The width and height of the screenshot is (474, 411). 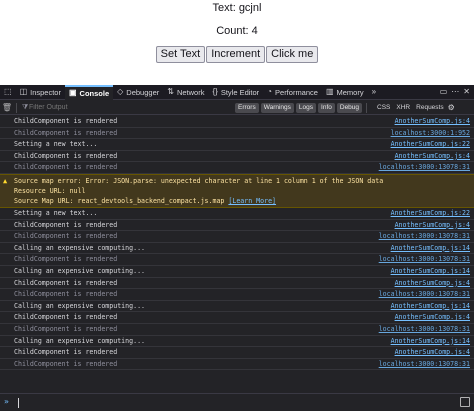 I want to click on console-input: », so click(x=237, y=402).